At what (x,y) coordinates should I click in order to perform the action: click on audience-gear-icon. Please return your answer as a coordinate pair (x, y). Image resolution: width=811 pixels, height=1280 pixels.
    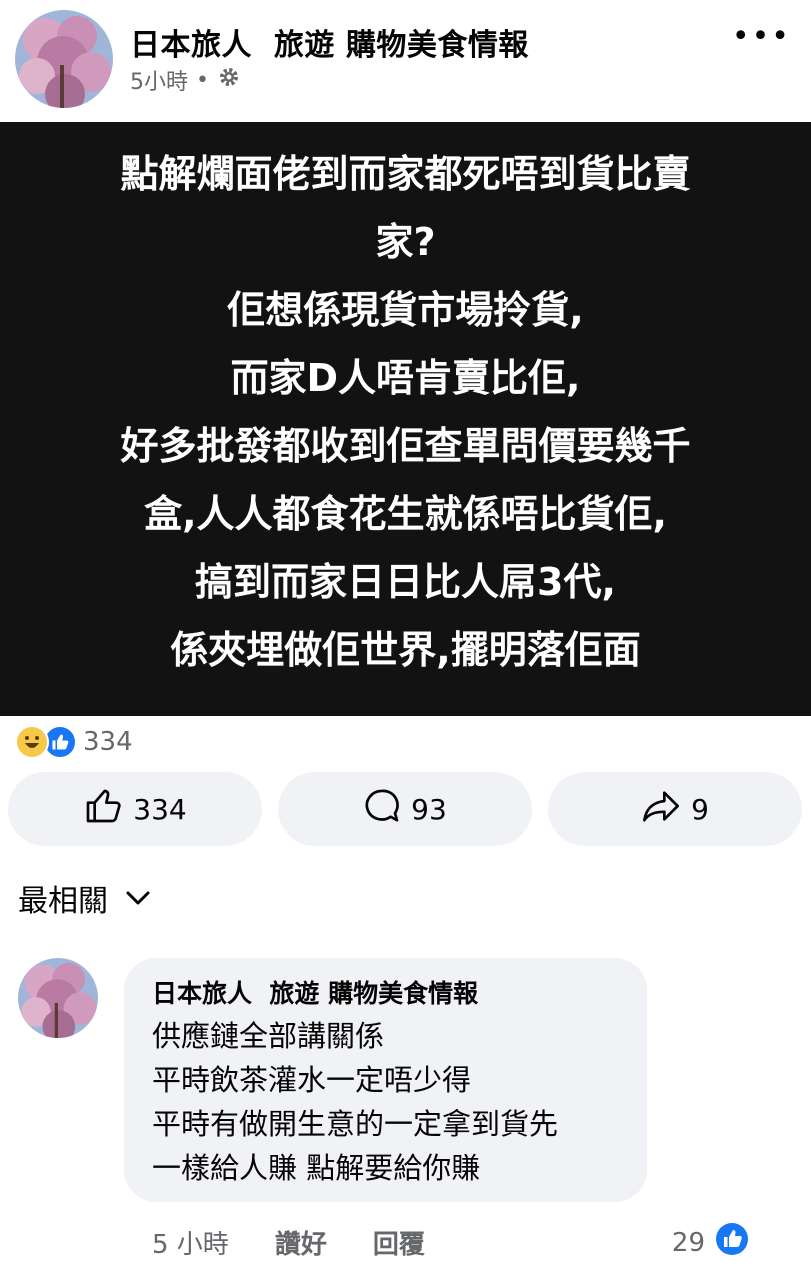
    Looking at the image, I should click on (229, 80).